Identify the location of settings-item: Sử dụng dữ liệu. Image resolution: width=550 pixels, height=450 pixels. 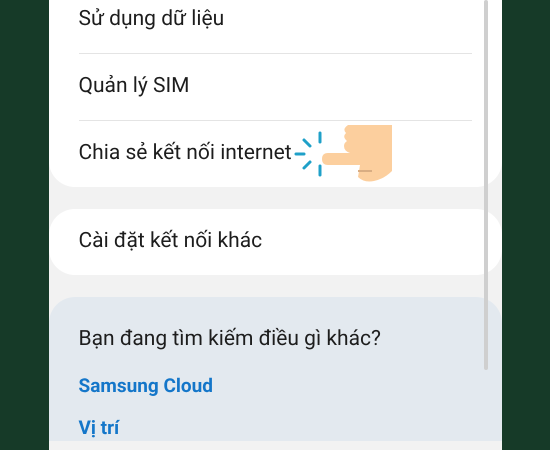
(151, 20).